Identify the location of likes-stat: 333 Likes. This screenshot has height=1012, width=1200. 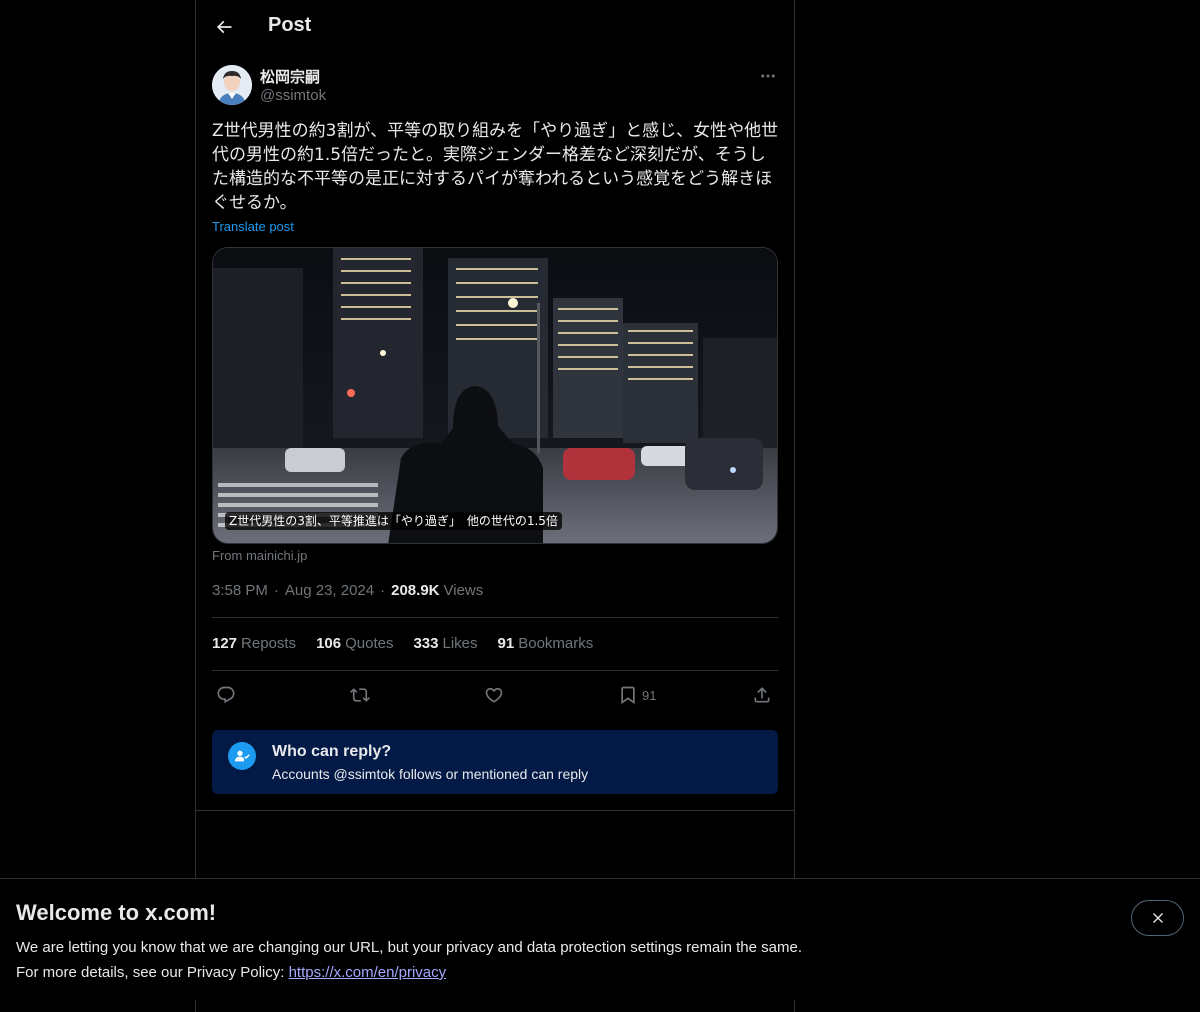
(445, 643).